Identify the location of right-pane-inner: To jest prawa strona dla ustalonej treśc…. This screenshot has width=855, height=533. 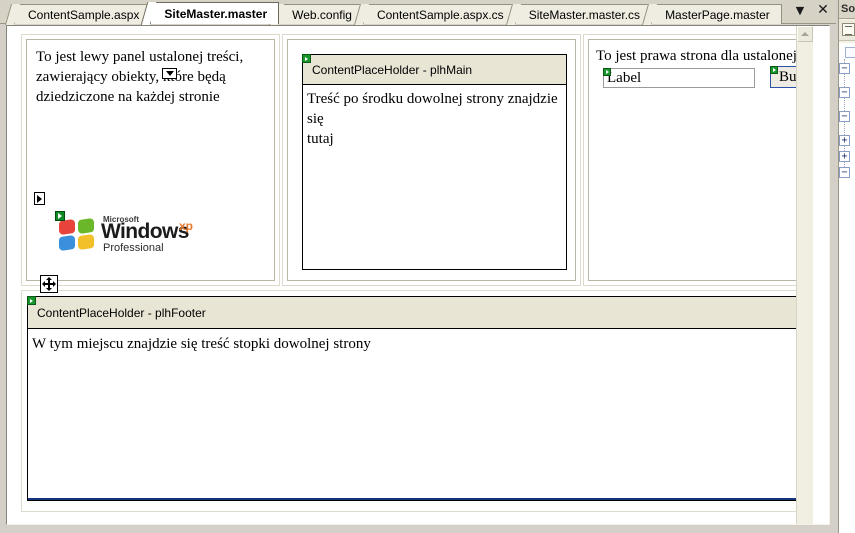
(700, 160).